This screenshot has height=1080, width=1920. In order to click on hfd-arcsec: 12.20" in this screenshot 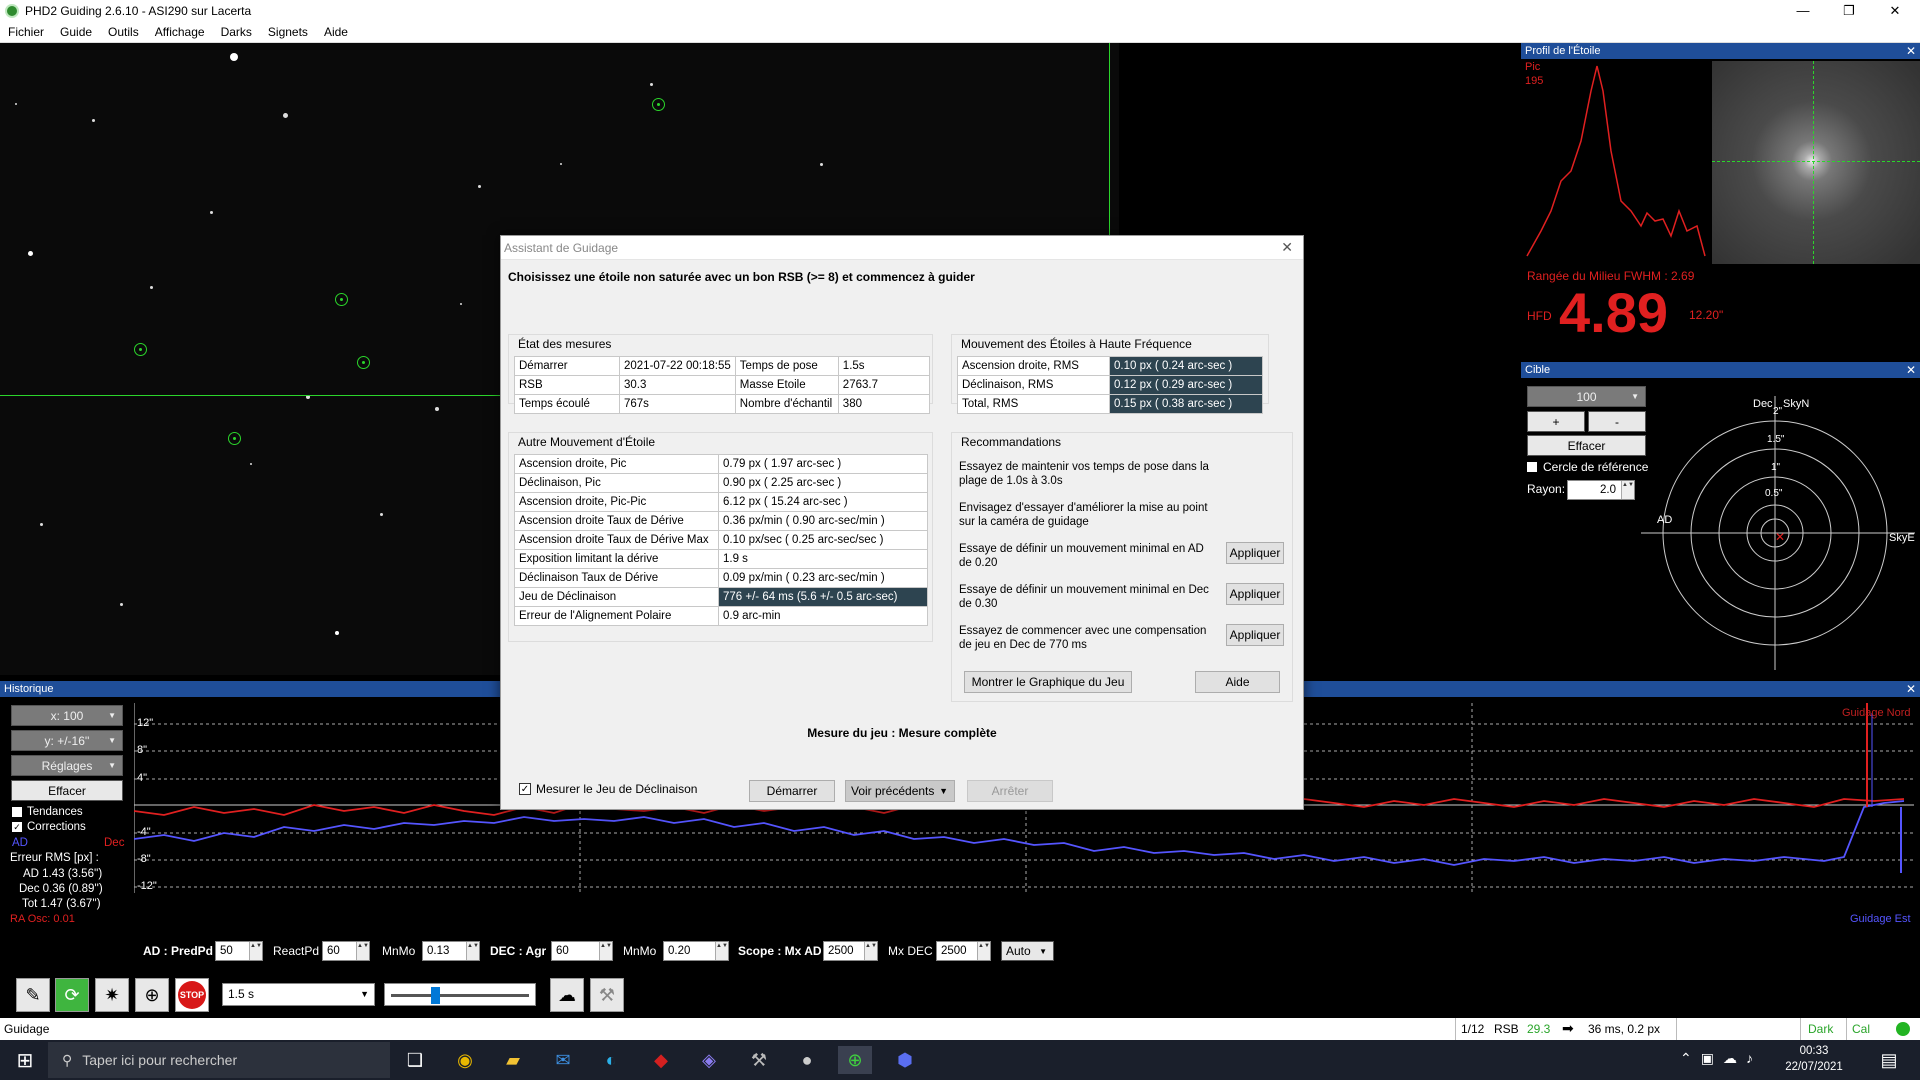, I will do `click(1706, 315)`.